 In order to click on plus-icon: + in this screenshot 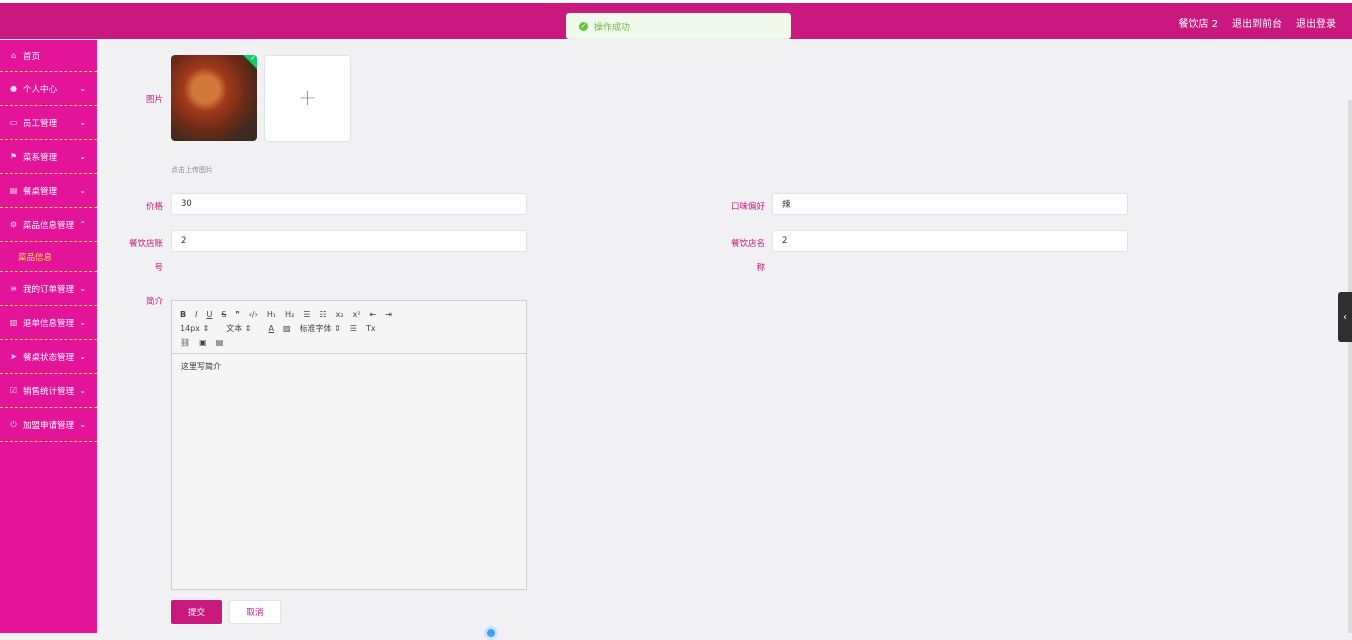, I will do `click(307, 98)`.